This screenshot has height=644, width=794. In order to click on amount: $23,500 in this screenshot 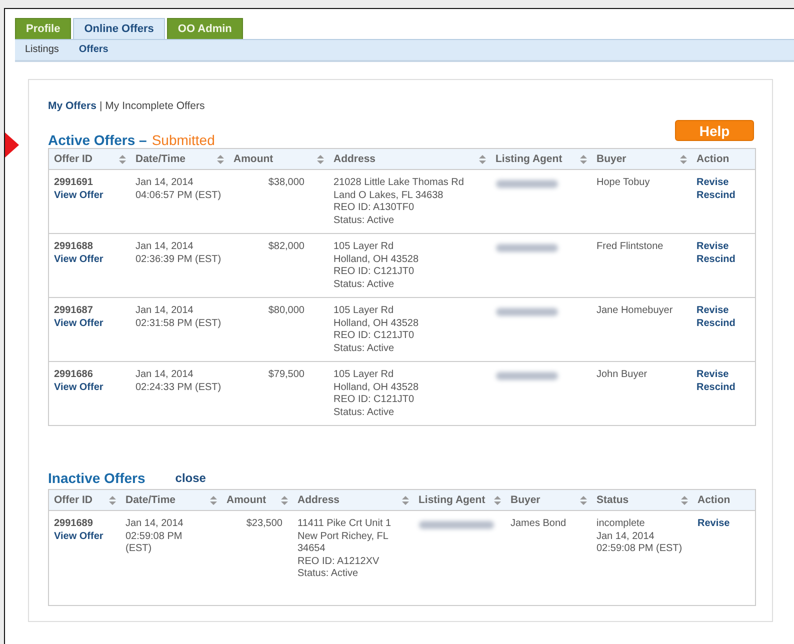, I will do `click(264, 523)`.